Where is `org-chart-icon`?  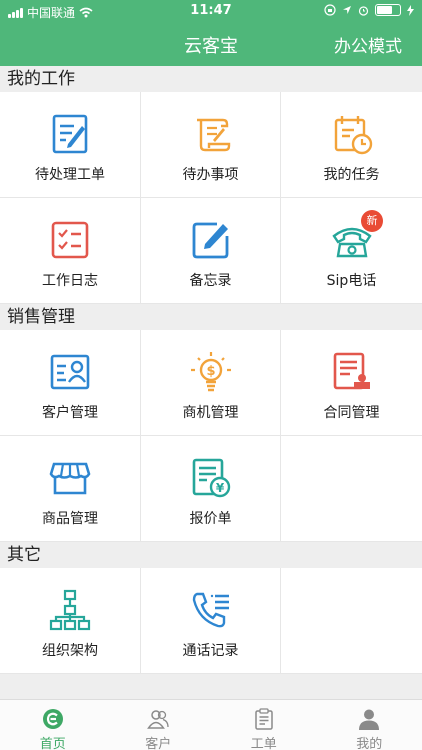
org-chart-icon is located at coordinates (70, 610).